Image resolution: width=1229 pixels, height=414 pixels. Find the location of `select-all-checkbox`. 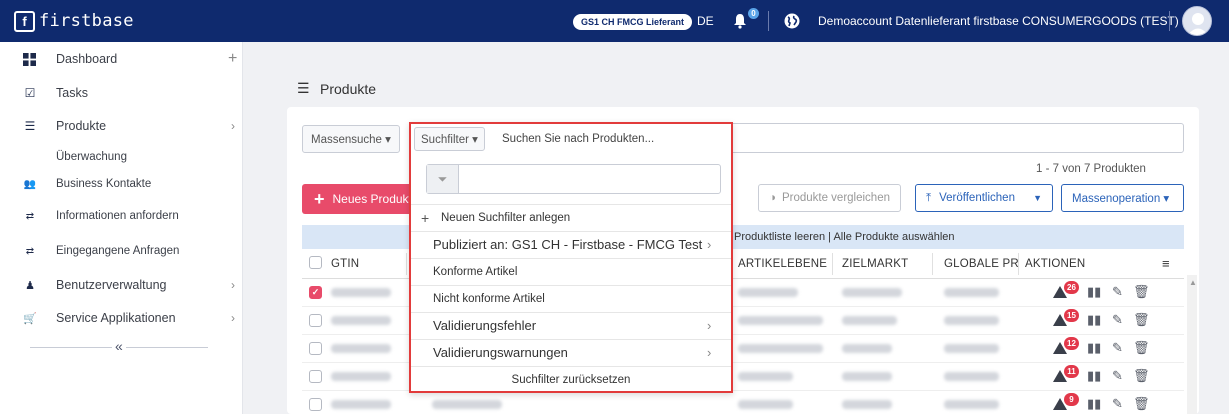

select-all-checkbox is located at coordinates (315, 262).